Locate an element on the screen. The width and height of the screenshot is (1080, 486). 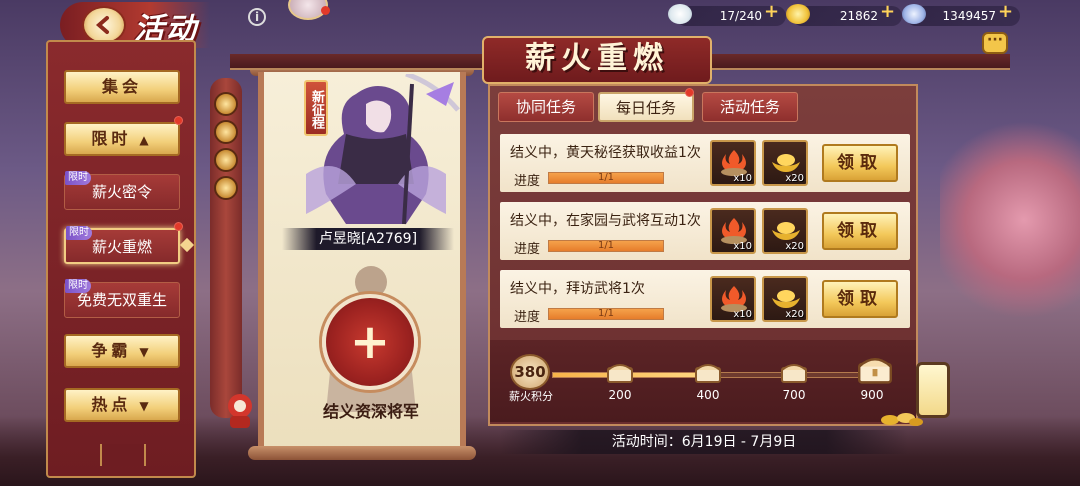
add-gold-button: + is located at coordinates (887, 12).